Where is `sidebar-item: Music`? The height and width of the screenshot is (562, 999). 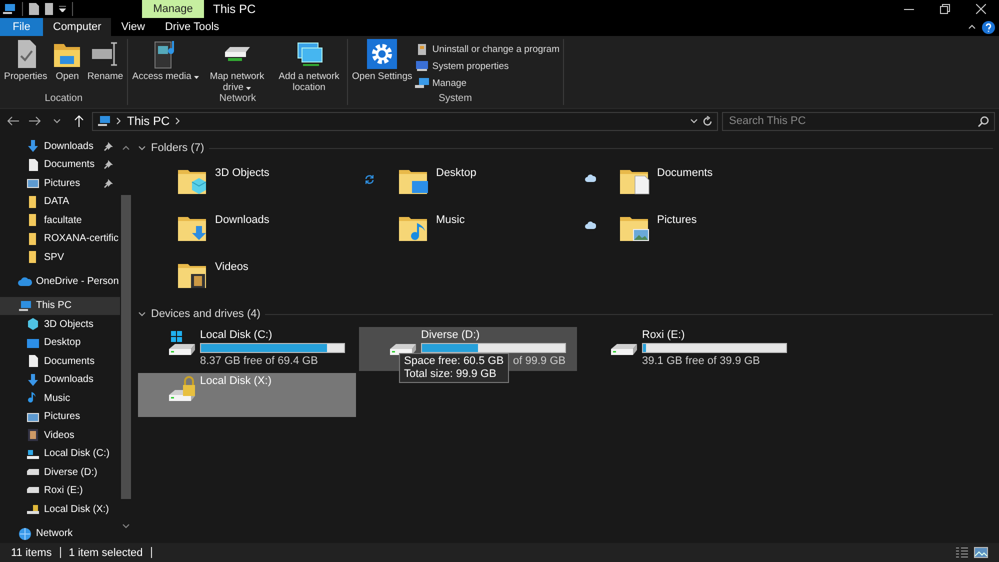 sidebar-item: Music is located at coordinates (60, 398).